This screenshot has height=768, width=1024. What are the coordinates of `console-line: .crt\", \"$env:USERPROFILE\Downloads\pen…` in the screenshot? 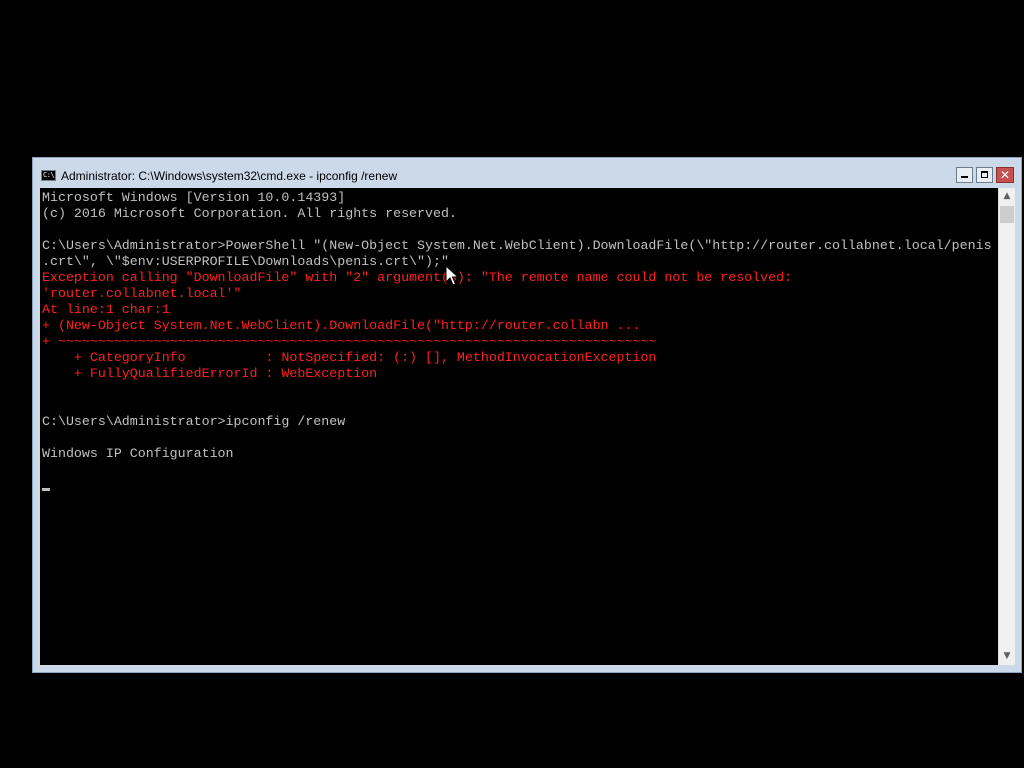 It's located at (245, 261).